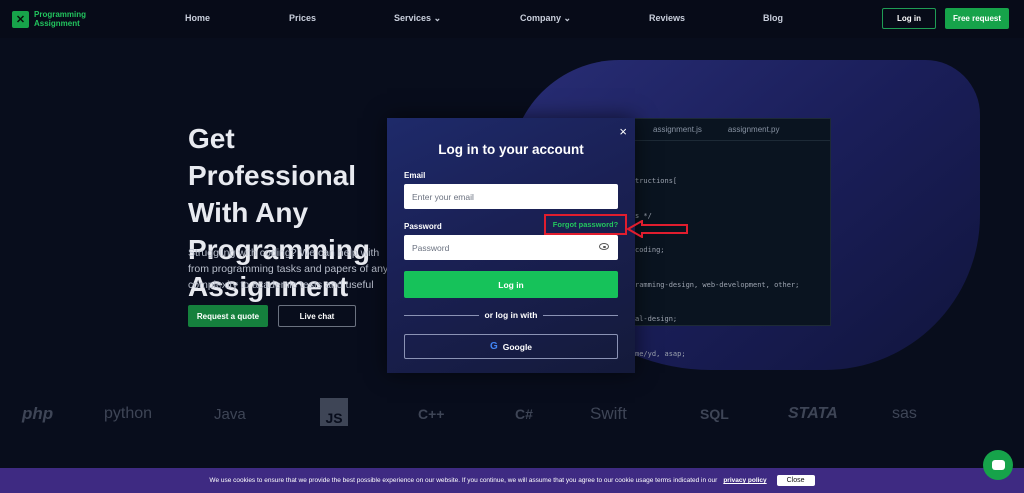 This screenshot has width=1024, height=493. What do you see at coordinates (714, 414) in the screenshot?
I see `sql-logo: SQL` at bounding box center [714, 414].